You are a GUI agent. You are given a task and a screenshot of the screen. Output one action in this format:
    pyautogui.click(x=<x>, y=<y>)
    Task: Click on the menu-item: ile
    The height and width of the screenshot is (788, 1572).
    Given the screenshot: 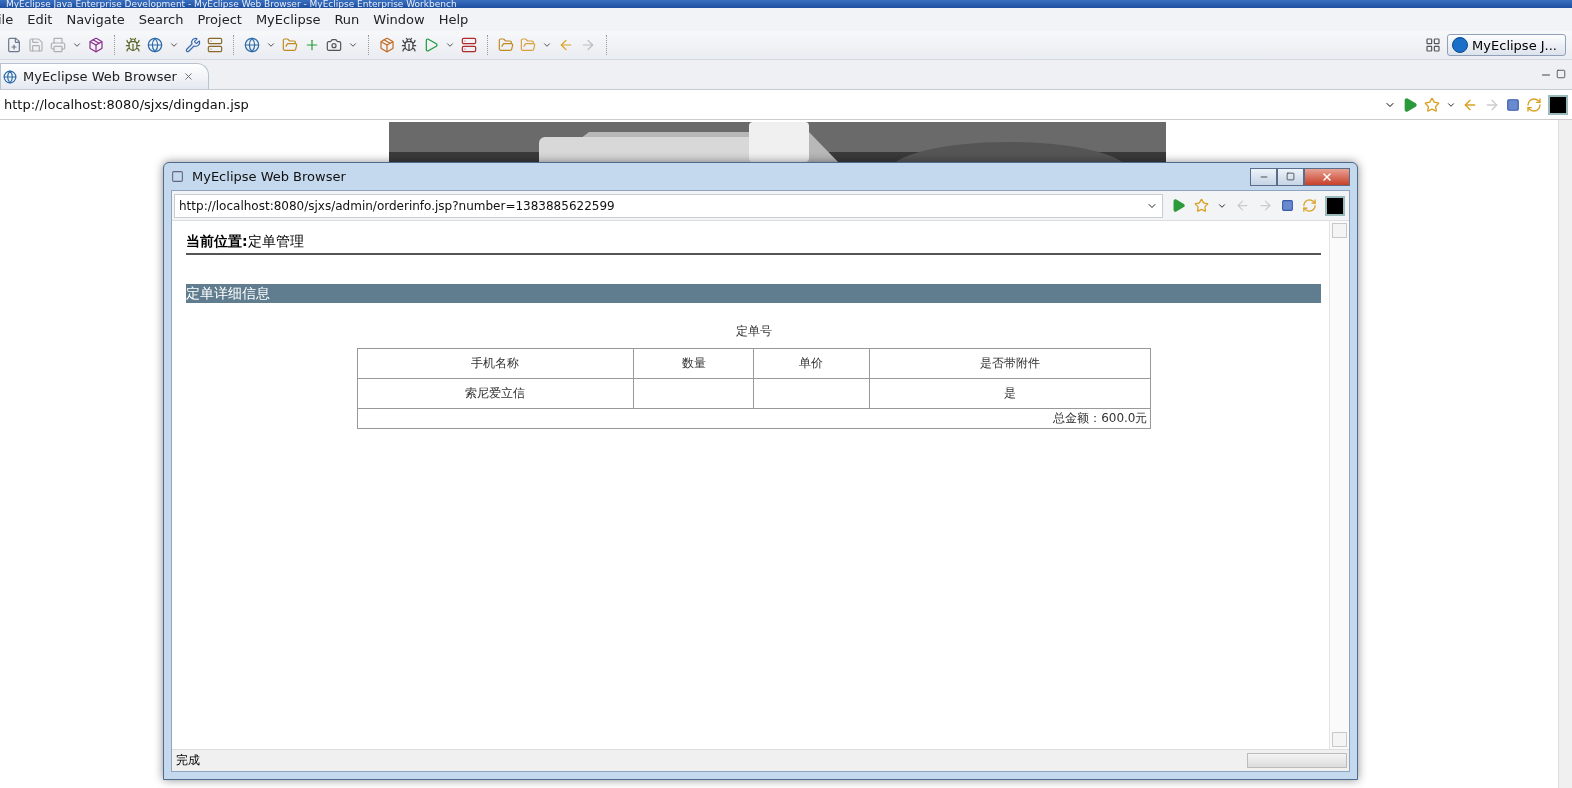 What is the action you would take?
    pyautogui.click(x=7, y=19)
    